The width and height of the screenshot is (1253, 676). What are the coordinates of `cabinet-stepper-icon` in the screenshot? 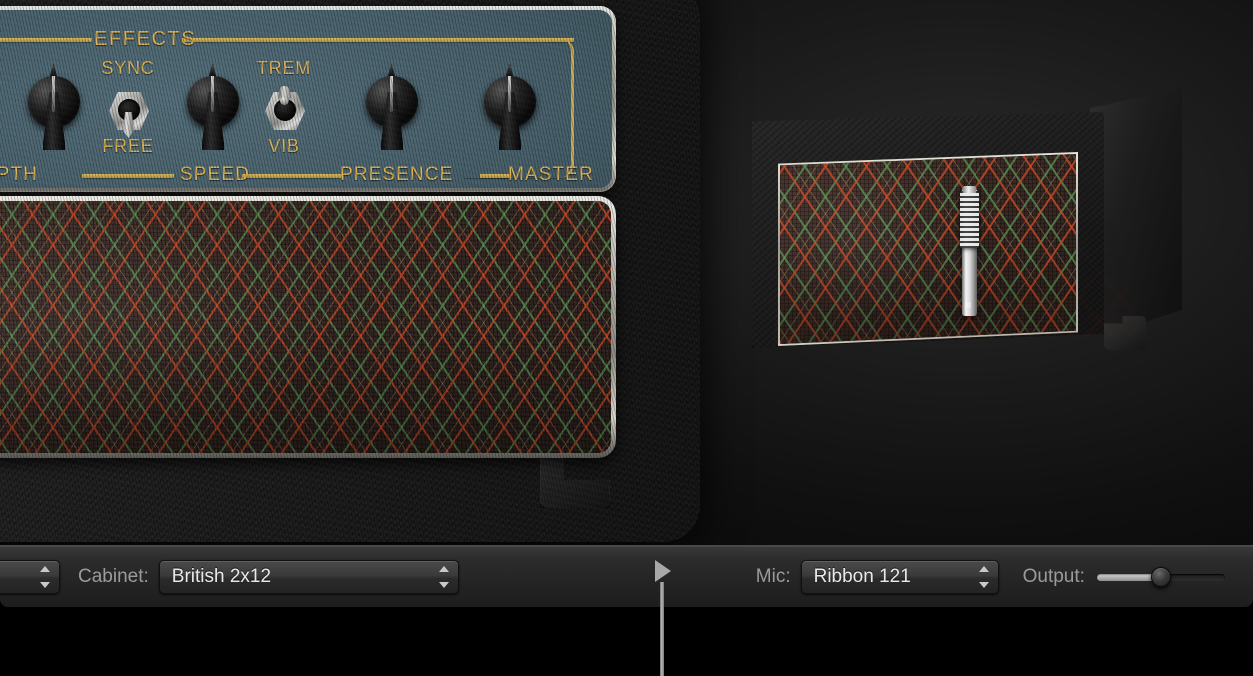 It's located at (444, 576).